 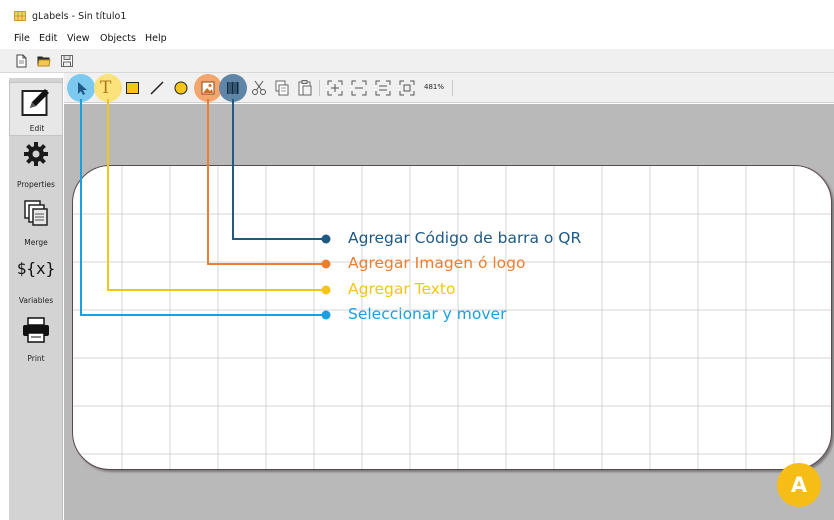 I want to click on annotation-text: Agregar Texto, so click(x=402, y=289).